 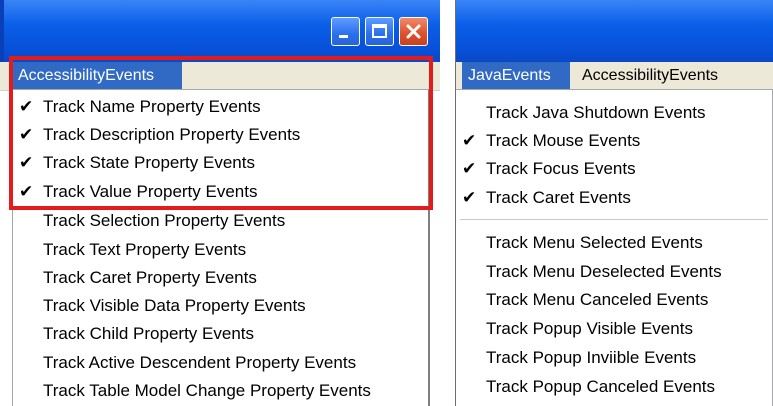 I want to click on menu-item-label: Track State Property Events, so click(x=149, y=162).